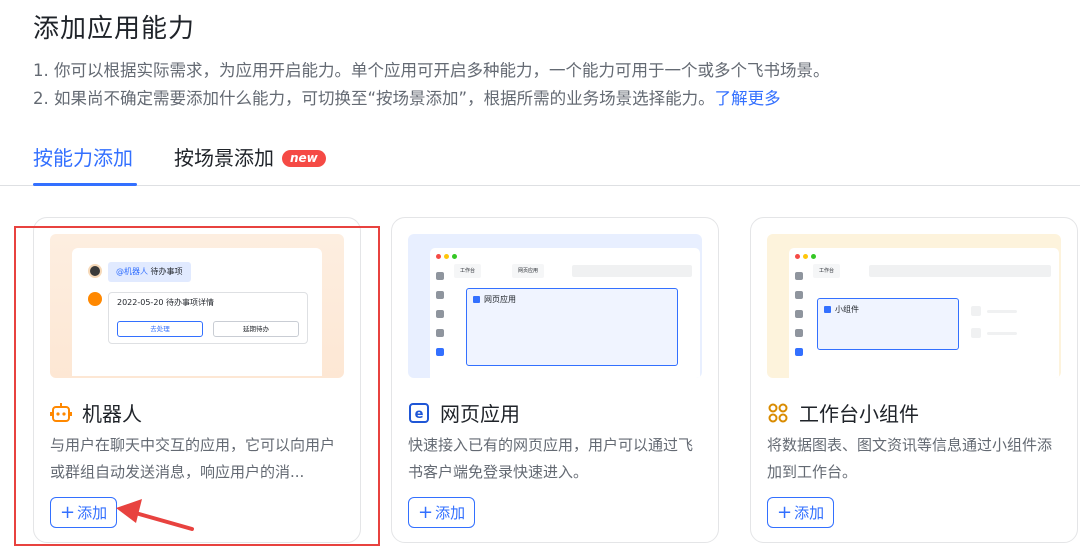 This screenshot has height=546, width=1080. Describe the element at coordinates (748, 98) in the screenshot. I see `learn-more-link: 了解更多` at that location.